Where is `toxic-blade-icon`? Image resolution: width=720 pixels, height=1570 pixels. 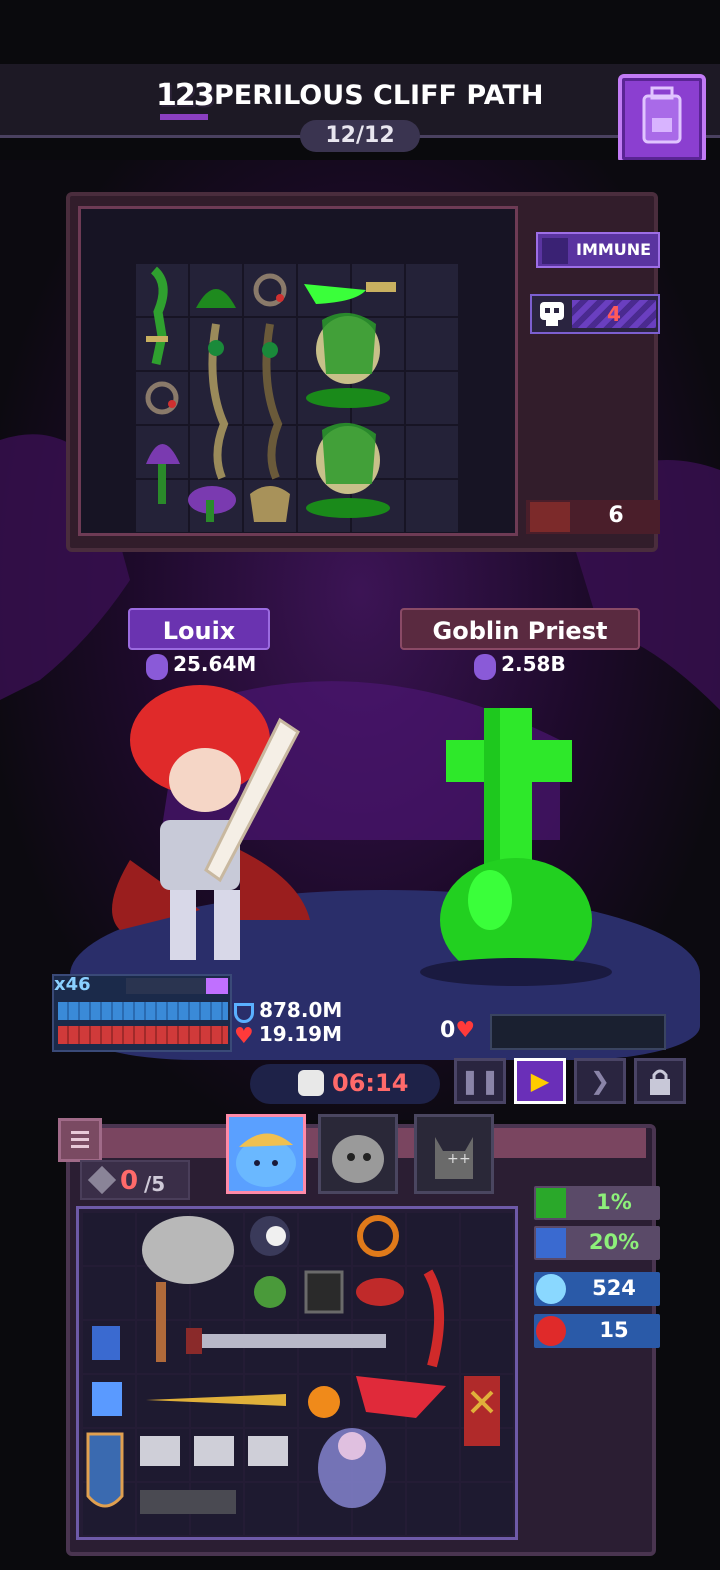 toxic-blade-icon is located at coordinates (350, 293).